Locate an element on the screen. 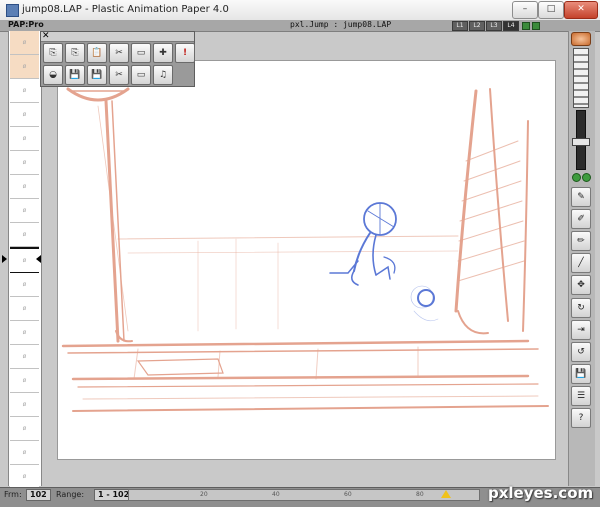 The image size is (600, 507). onion-skin-icon is located at coordinates (581, 39).